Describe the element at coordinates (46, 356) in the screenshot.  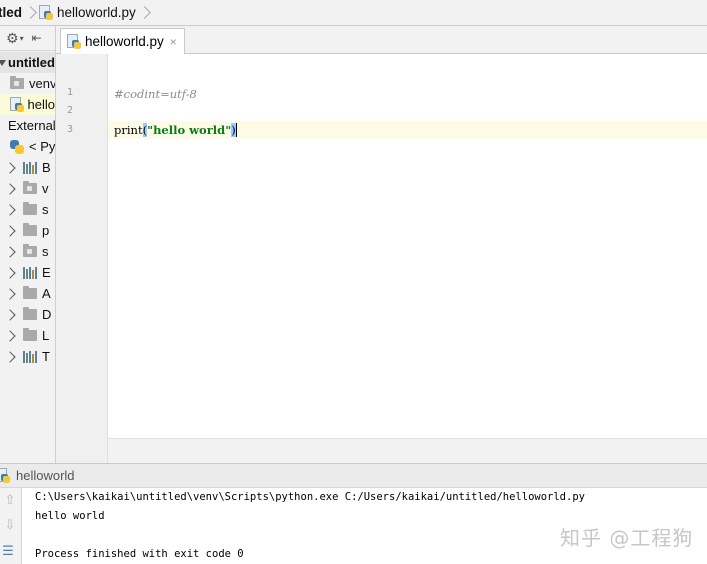
I see `tree-item-label: T` at that location.